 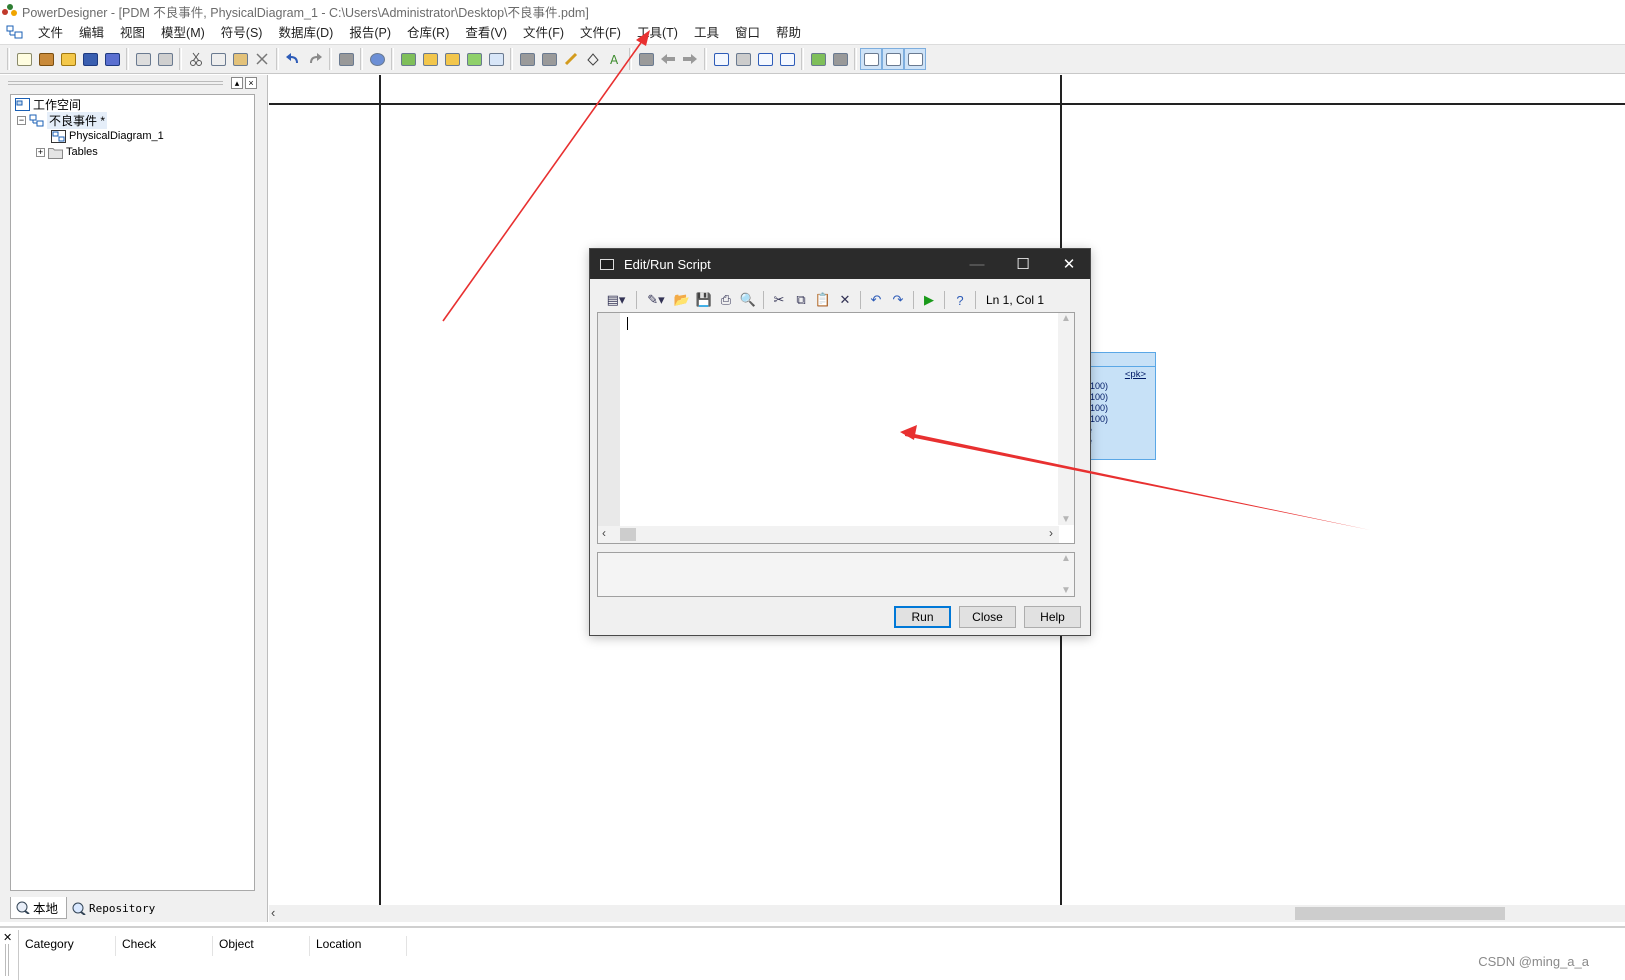 I want to click on output-grip, so click(x=7, y=960).